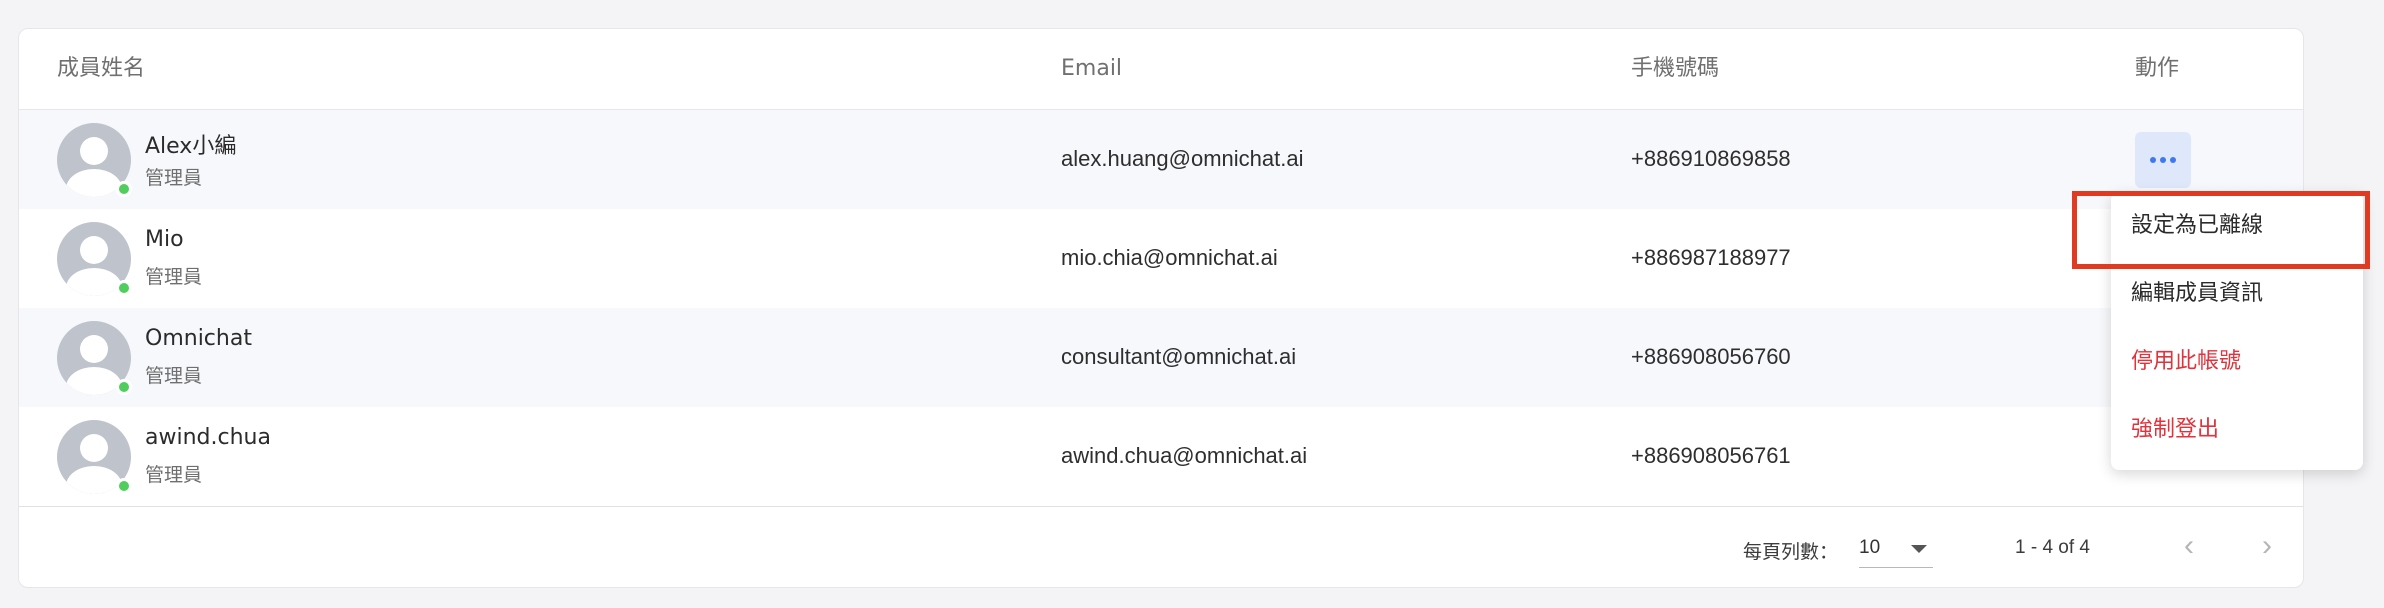  What do you see at coordinates (1179, 356) in the screenshot?
I see `member-email: consultant@omnichat.ai` at bounding box center [1179, 356].